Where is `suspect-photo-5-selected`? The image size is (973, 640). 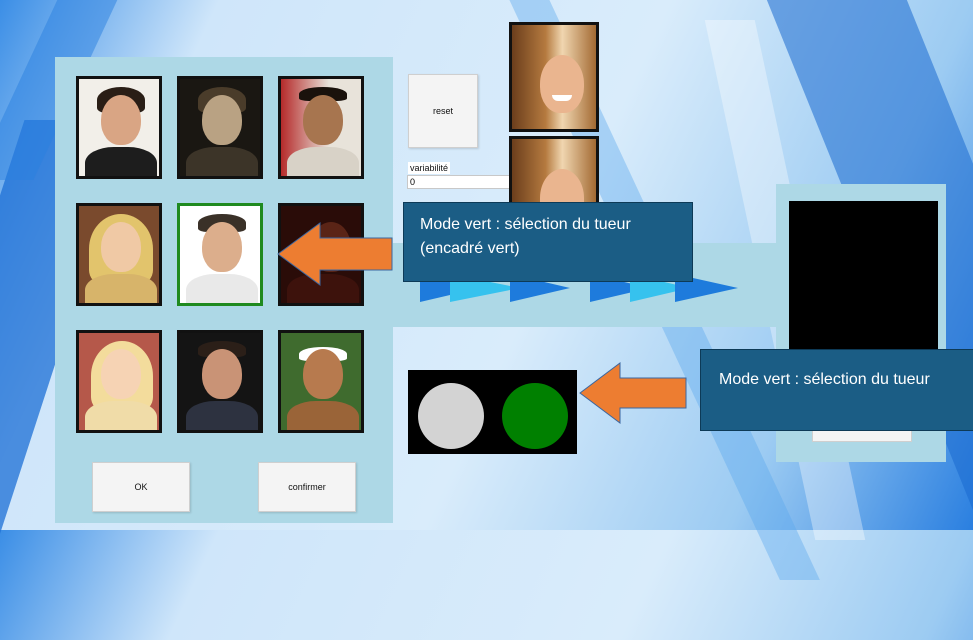 suspect-photo-5-selected is located at coordinates (220, 254).